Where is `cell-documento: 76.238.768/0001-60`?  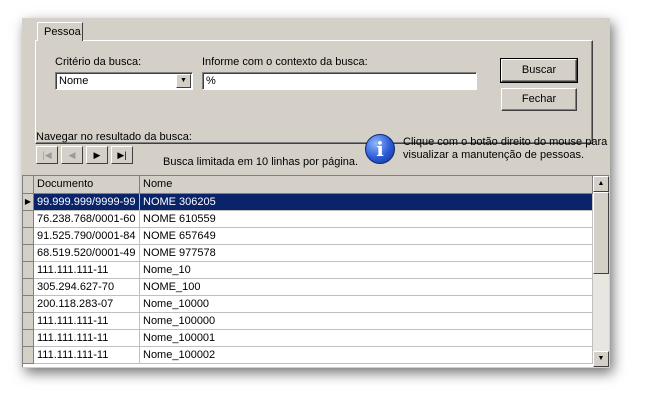
cell-documento: 76.238.768/0001-60 is located at coordinates (87, 219).